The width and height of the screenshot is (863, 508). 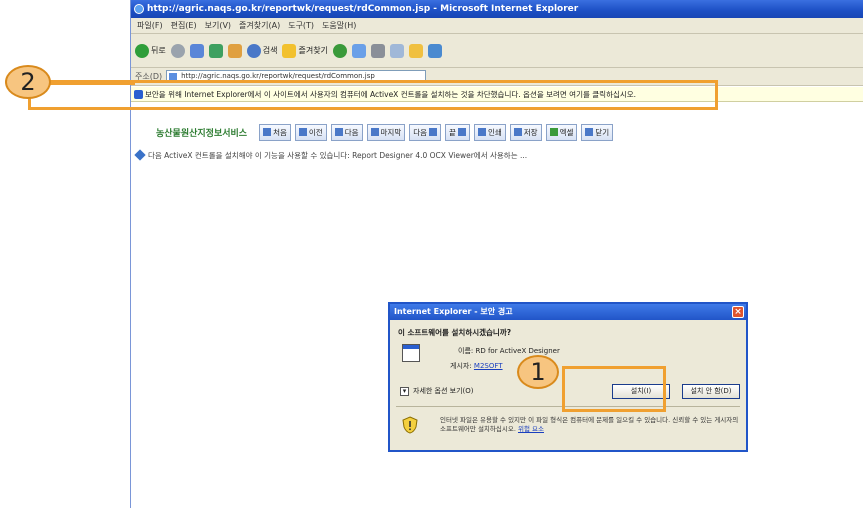 What do you see at coordinates (433, 132) in the screenshot?
I see `arrow-right-icon` at bounding box center [433, 132].